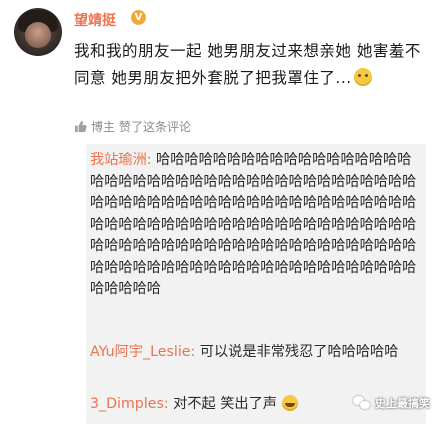  I want to click on avatar-face, so click(38, 35).